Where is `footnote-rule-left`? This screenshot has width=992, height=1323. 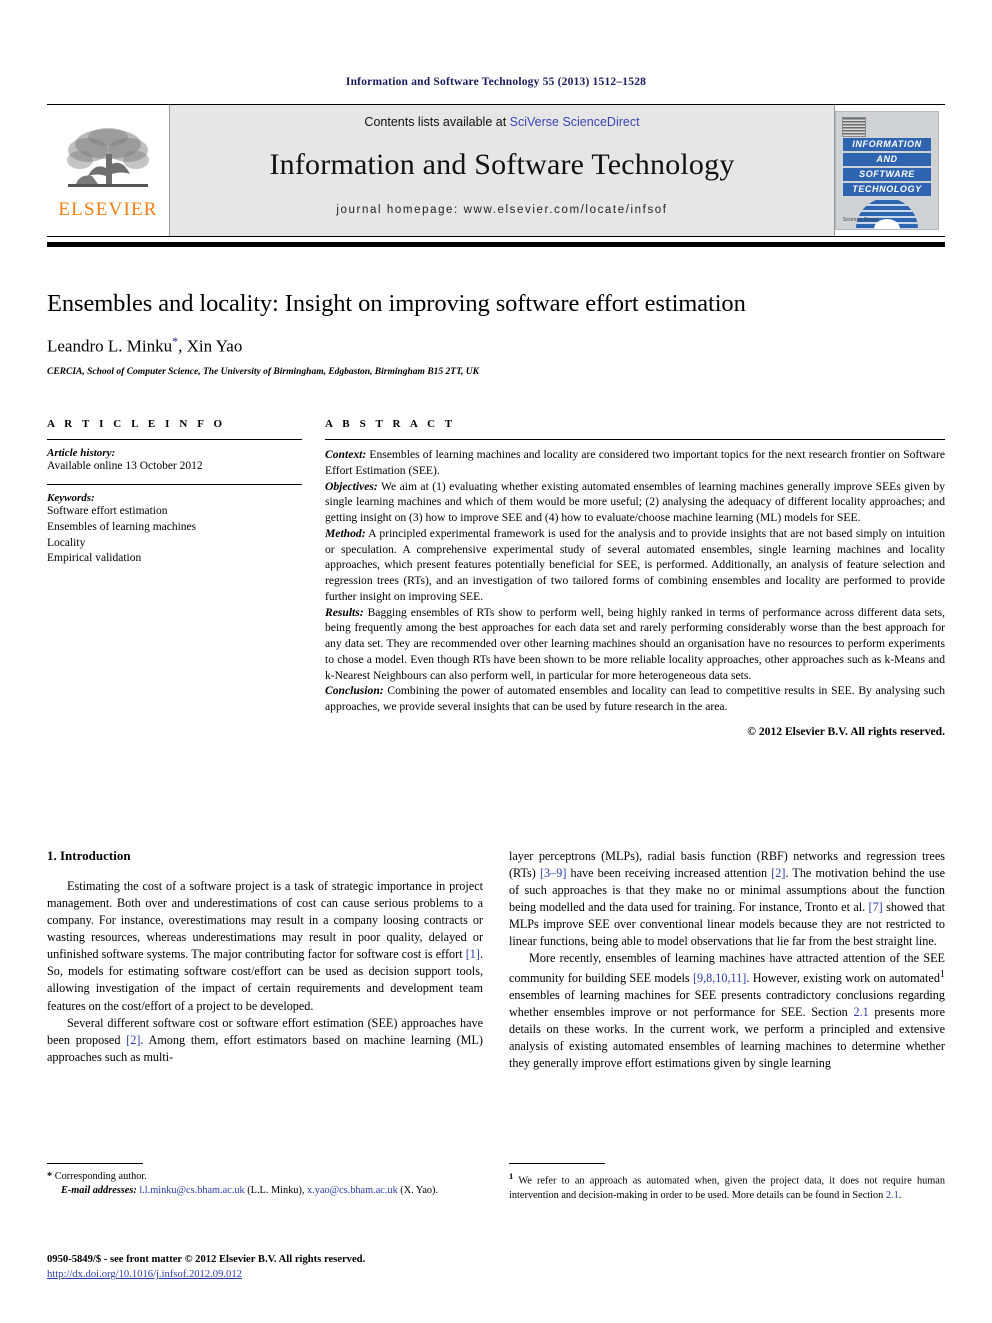
footnote-rule-left is located at coordinates (95, 1163).